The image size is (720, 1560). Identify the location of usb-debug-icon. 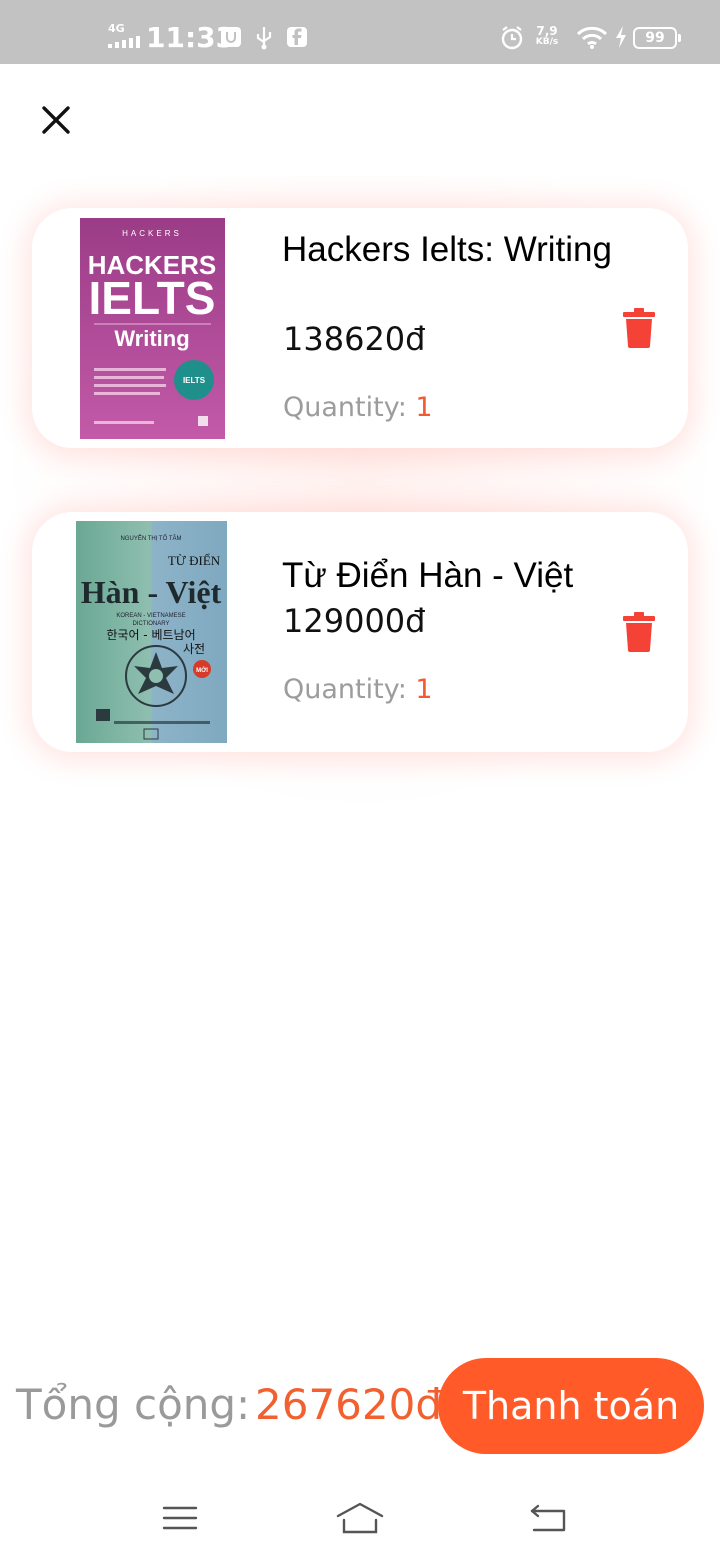
(231, 37).